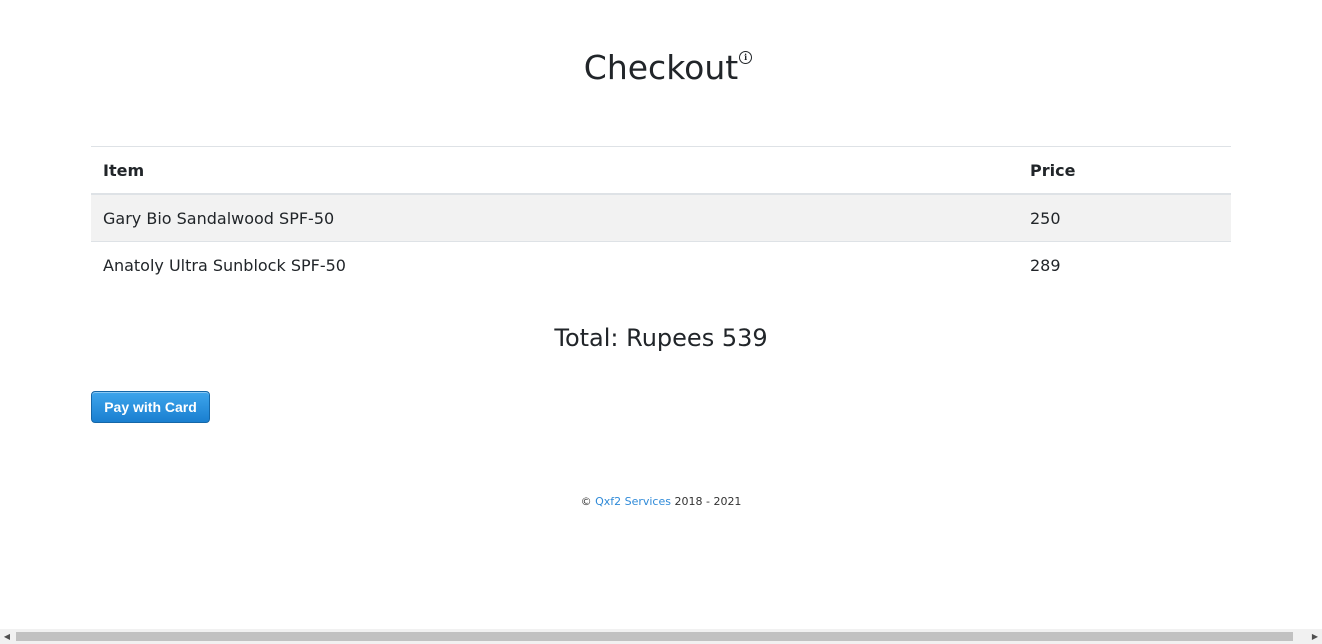 The height and width of the screenshot is (644, 1322). Describe the element at coordinates (554, 170) in the screenshot. I see `column-header-item: Item` at that location.